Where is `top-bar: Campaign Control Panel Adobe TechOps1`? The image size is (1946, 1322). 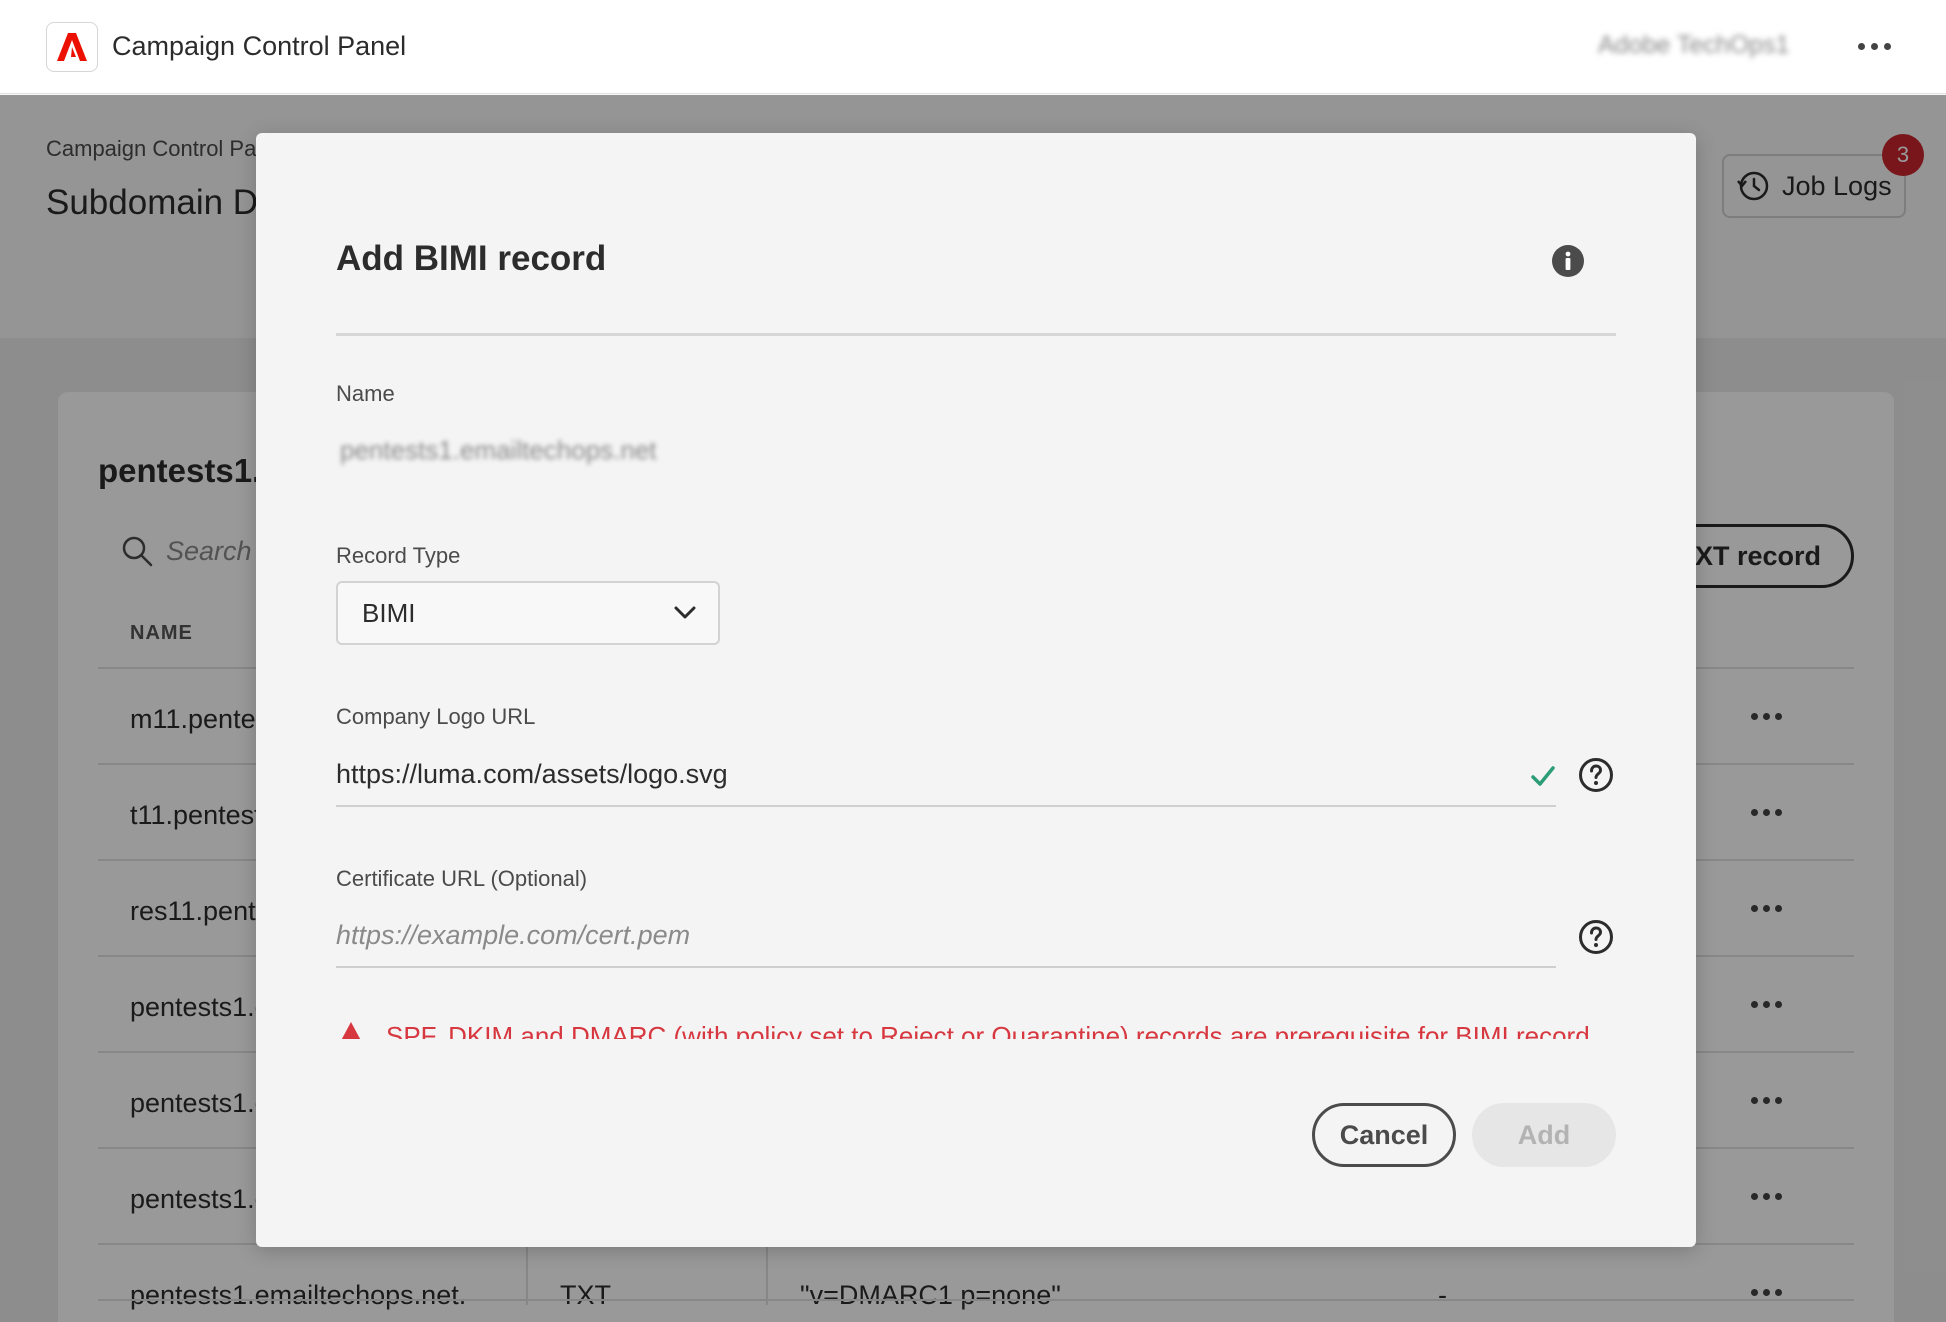 top-bar: Campaign Control Panel Adobe TechOps1 is located at coordinates (973, 47).